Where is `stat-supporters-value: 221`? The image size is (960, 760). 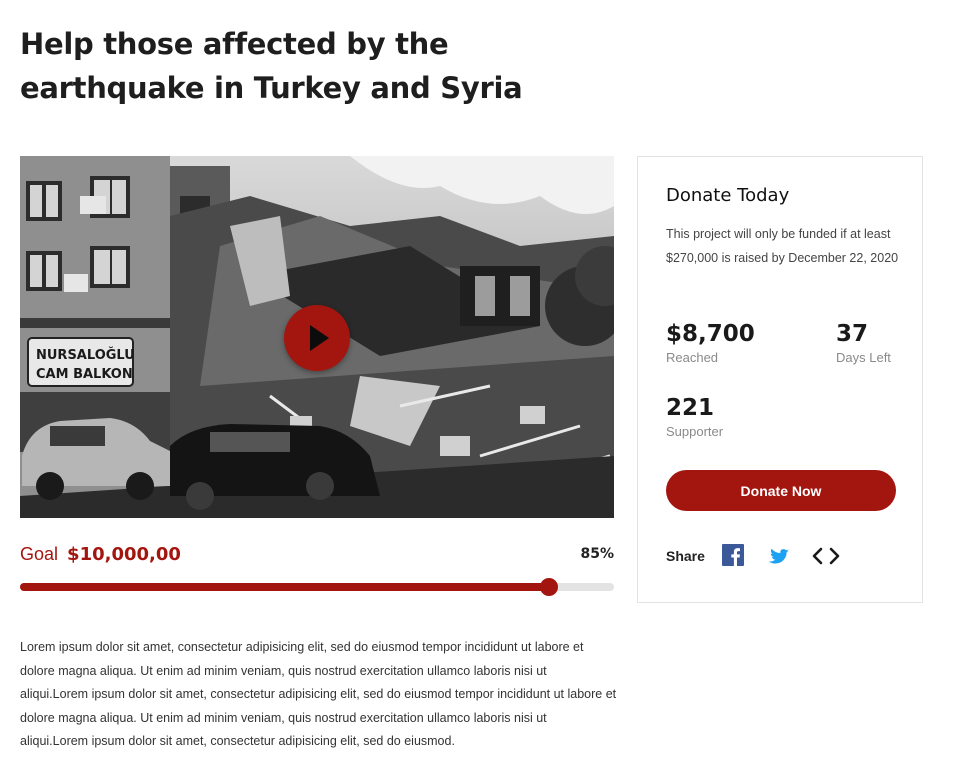
stat-supporters-value: 221 is located at coordinates (690, 408).